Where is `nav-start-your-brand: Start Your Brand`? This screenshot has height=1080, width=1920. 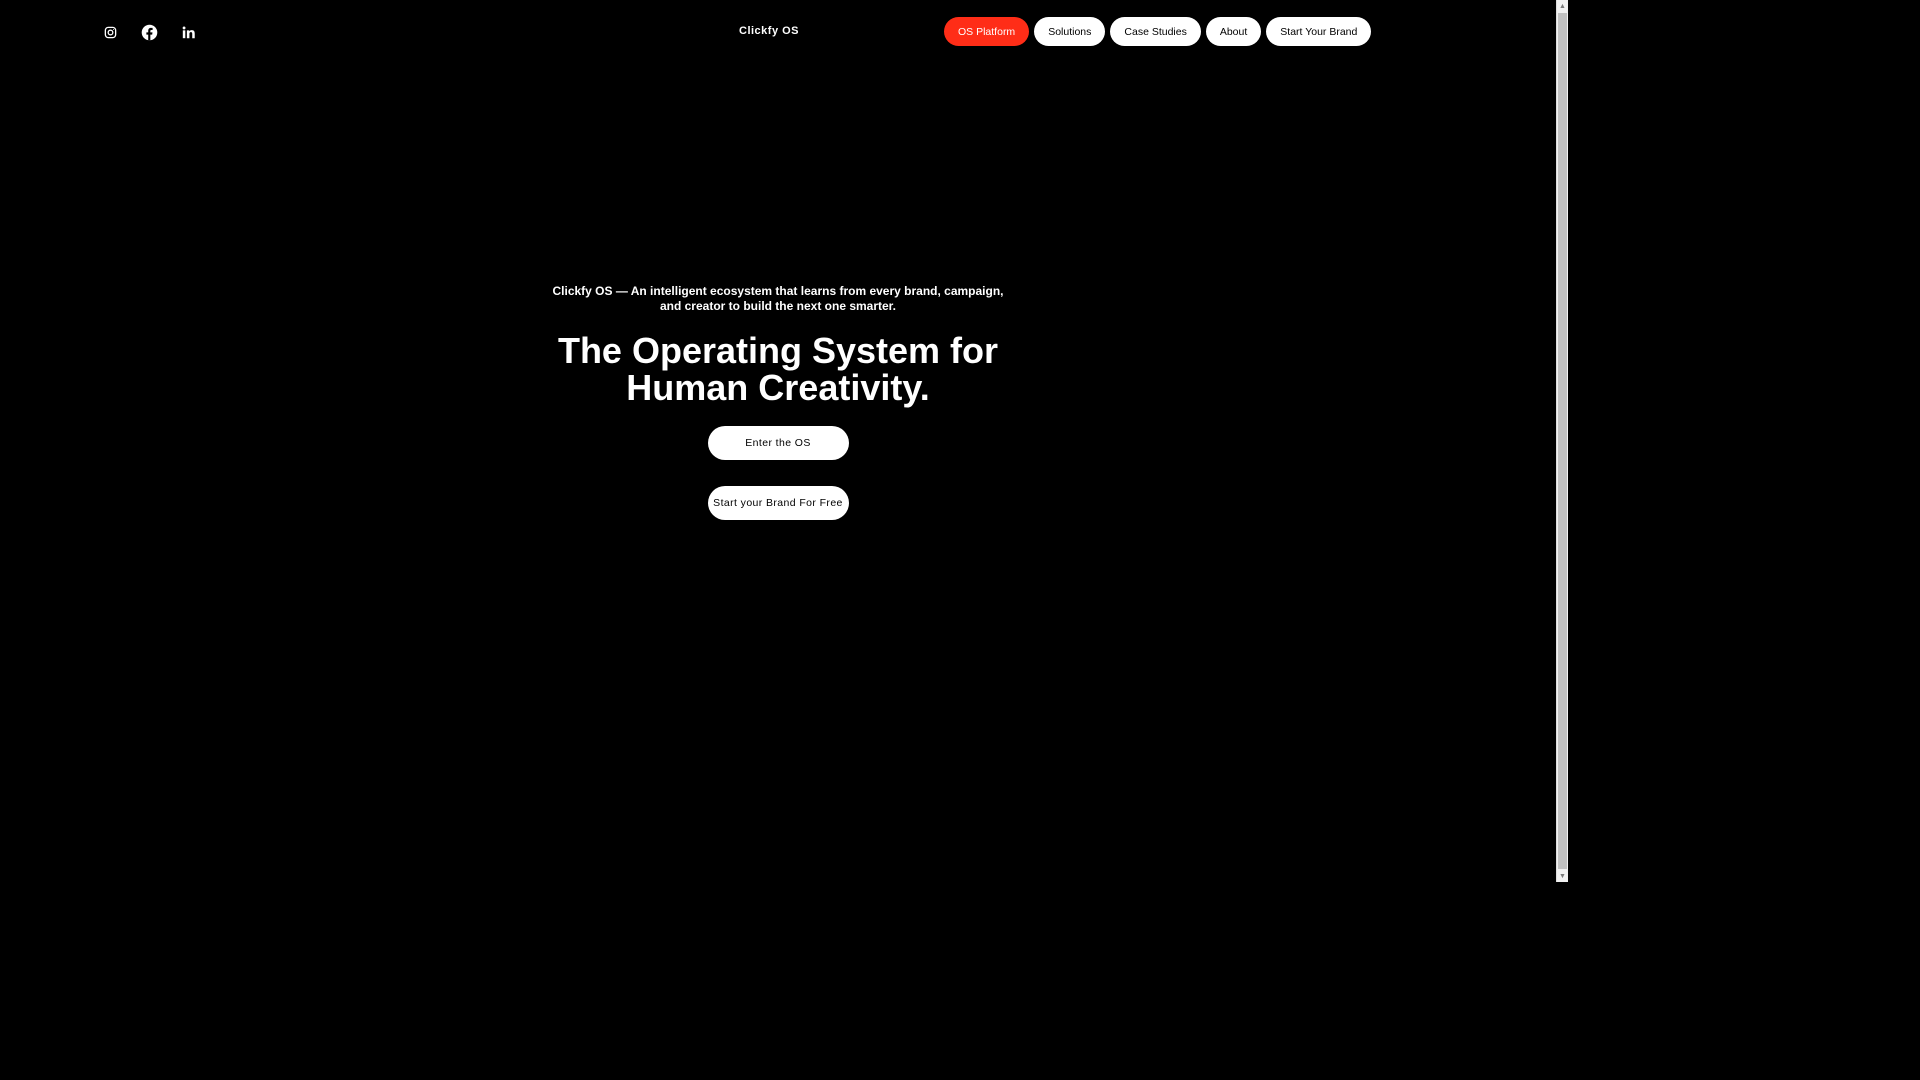 nav-start-your-brand: Start Your Brand is located at coordinates (1319, 31).